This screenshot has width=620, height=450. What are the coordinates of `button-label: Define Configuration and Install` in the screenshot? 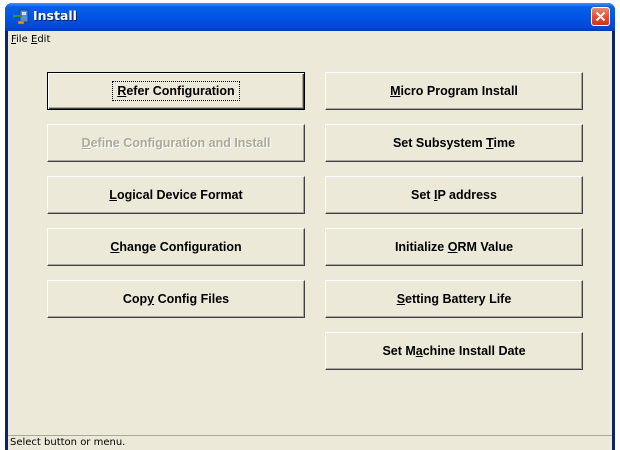 It's located at (176, 143).